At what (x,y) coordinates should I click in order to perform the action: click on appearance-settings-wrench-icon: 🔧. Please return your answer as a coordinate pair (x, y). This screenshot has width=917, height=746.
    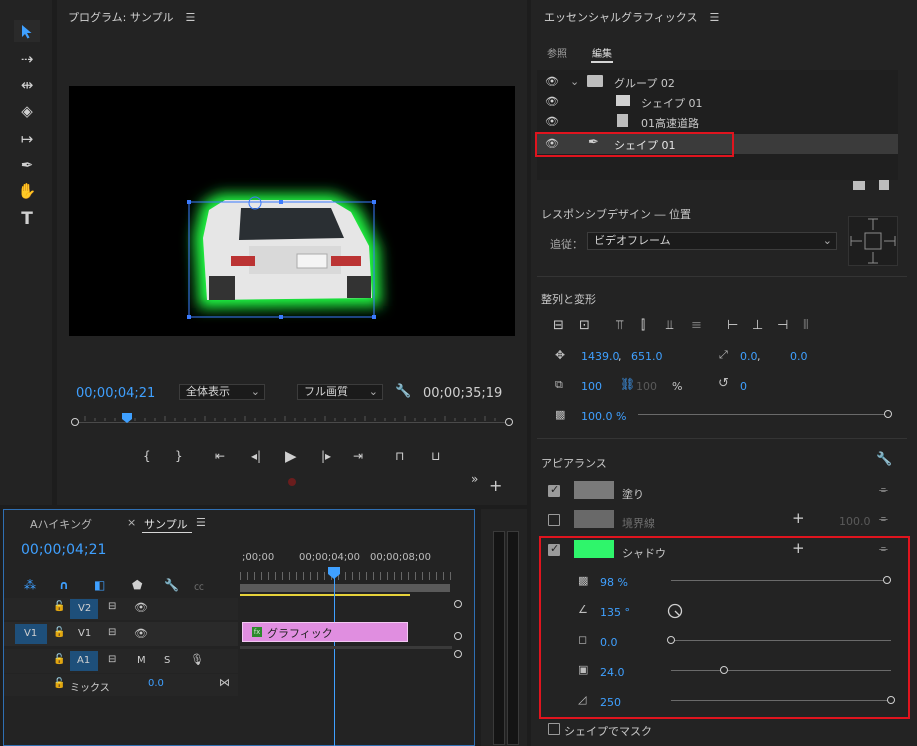
    Looking at the image, I should click on (884, 459).